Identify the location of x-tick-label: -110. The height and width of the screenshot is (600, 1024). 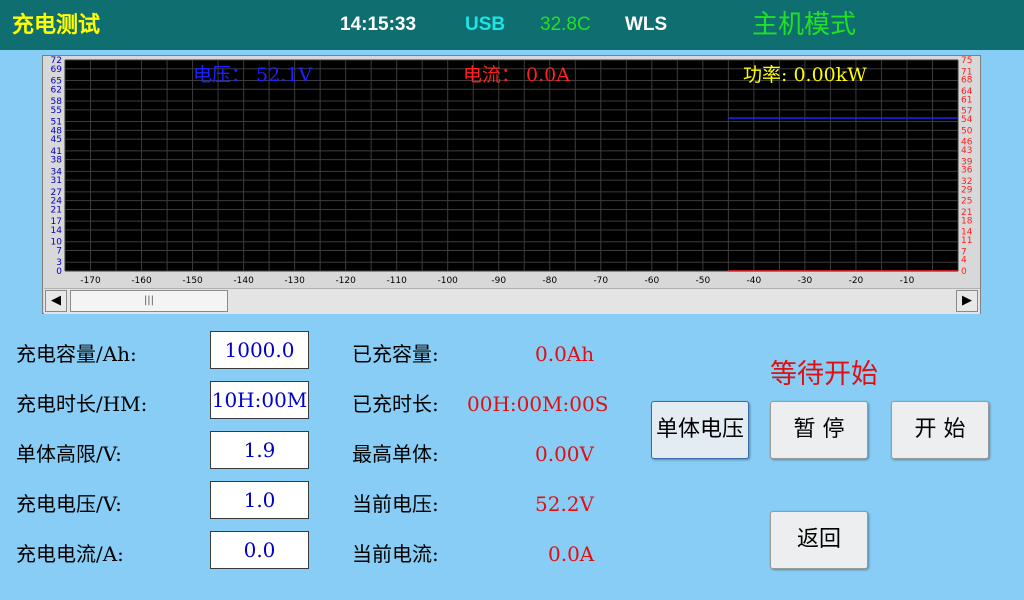
(396, 281).